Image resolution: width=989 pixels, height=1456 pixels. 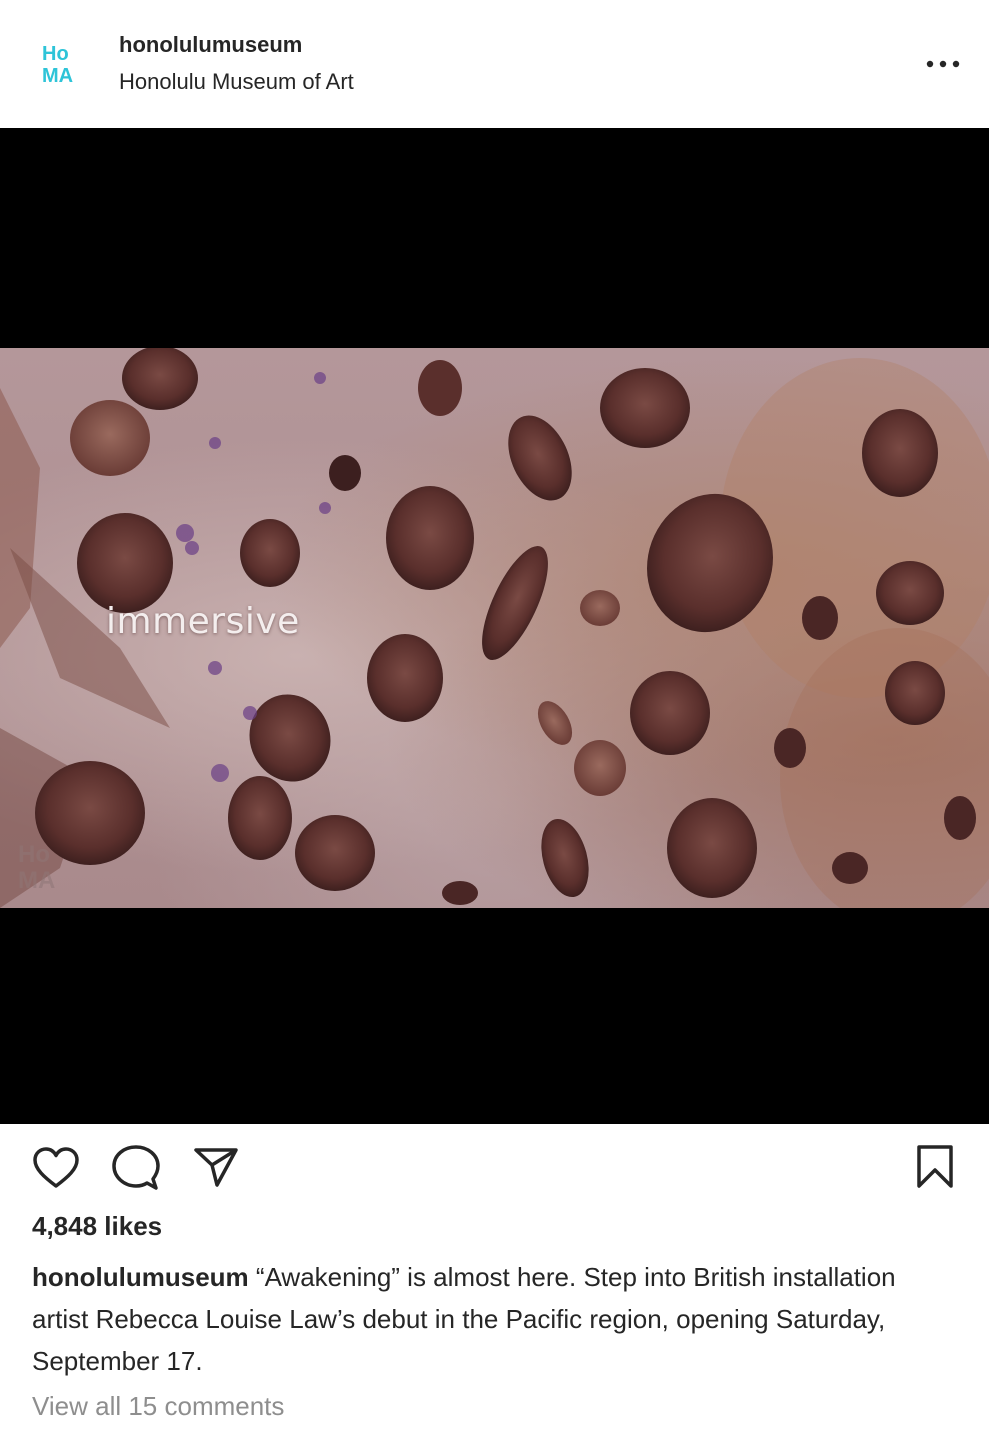 I want to click on caption-username: honolulumuseum, so click(x=140, y=1277).